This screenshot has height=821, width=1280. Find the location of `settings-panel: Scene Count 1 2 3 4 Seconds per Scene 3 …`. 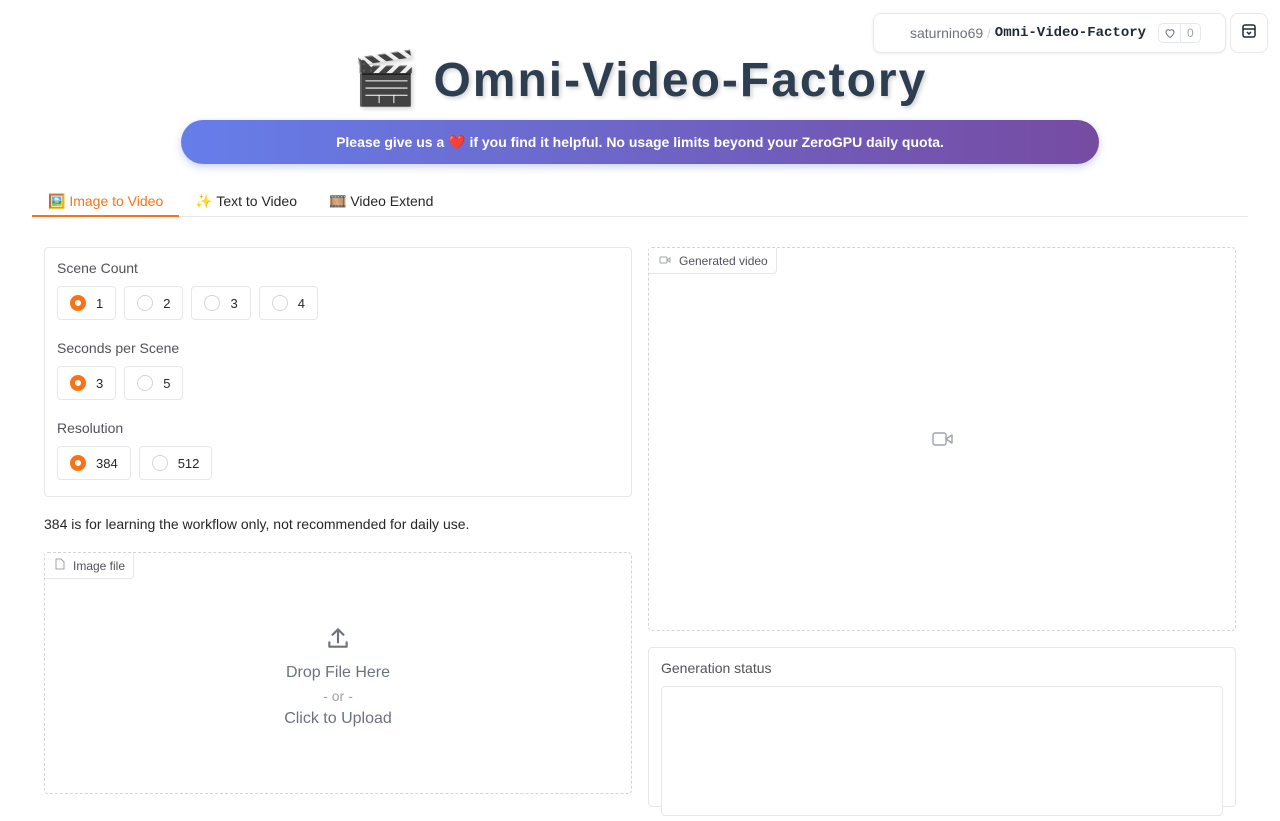

settings-panel: Scene Count 1 2 3 4 Seconds per Scene 3 … is located at coordinates (338, 372).